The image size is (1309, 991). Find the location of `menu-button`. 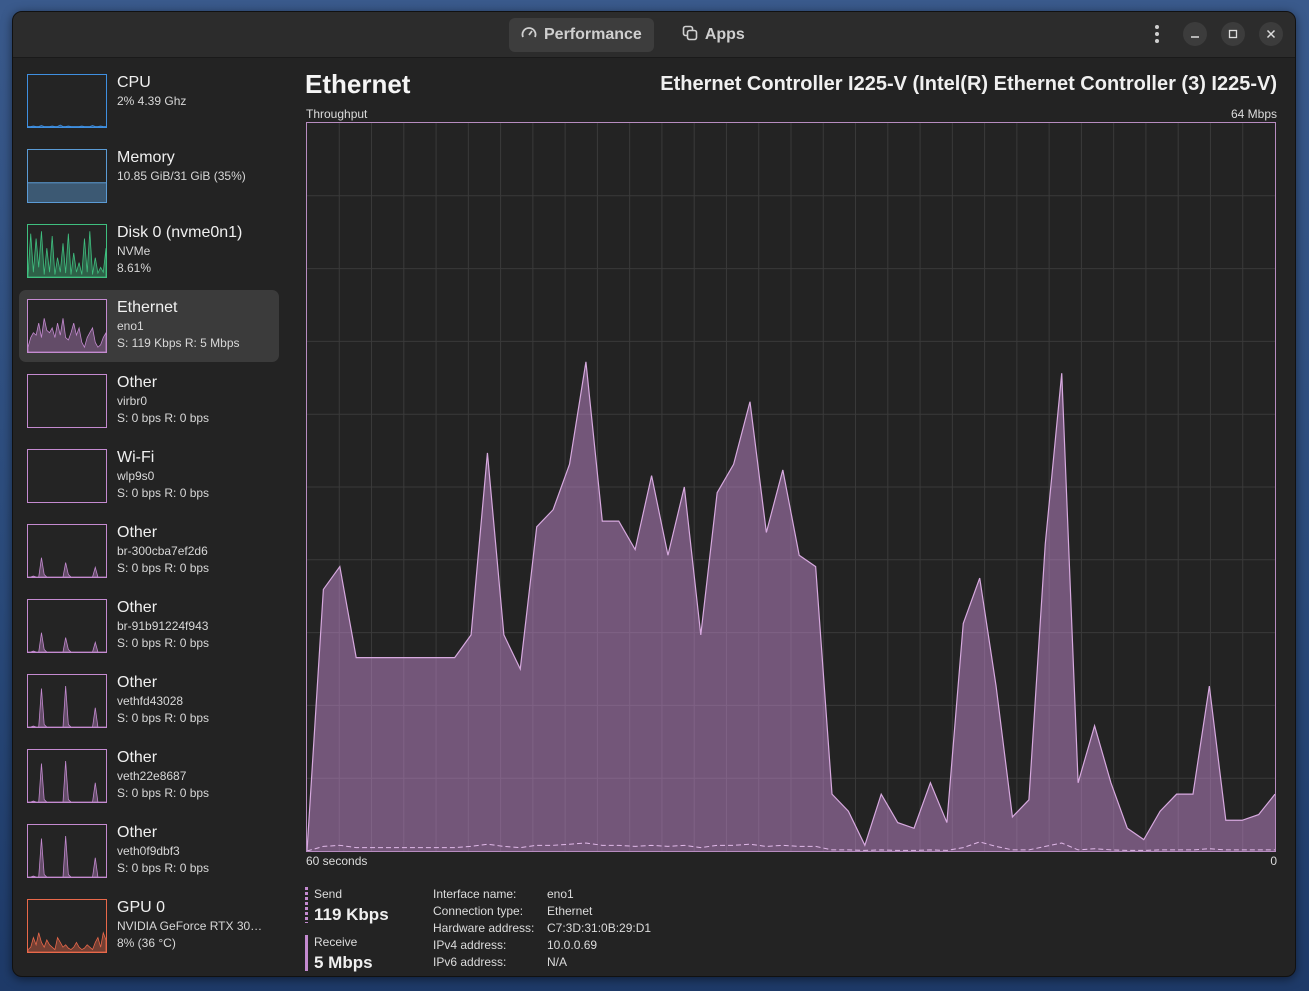

menu-button is located at coordinates (1157, 34).